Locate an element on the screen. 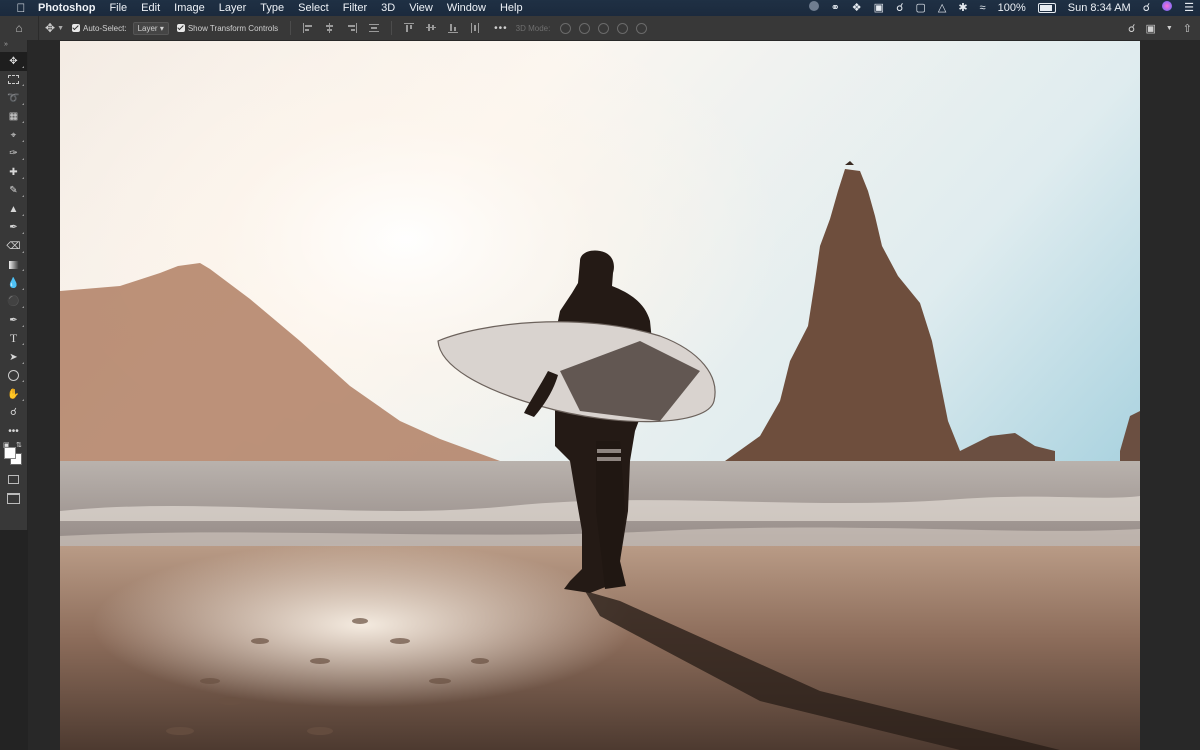 The image size is (1200, 750). auto-select-label: Auto-Select: is located at coordinates (105, 28).